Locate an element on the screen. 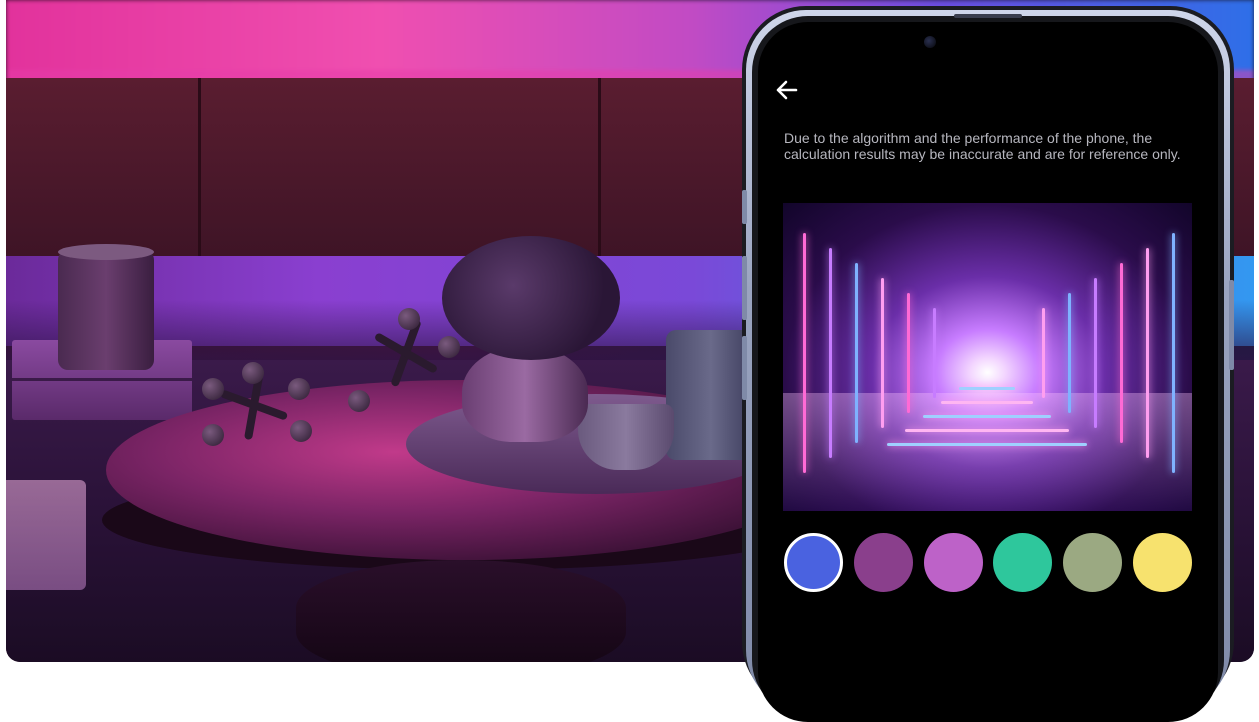 The height and width of the screenshot is (722, 1259). arrow-left-icon is located at coordinates (787, 90).